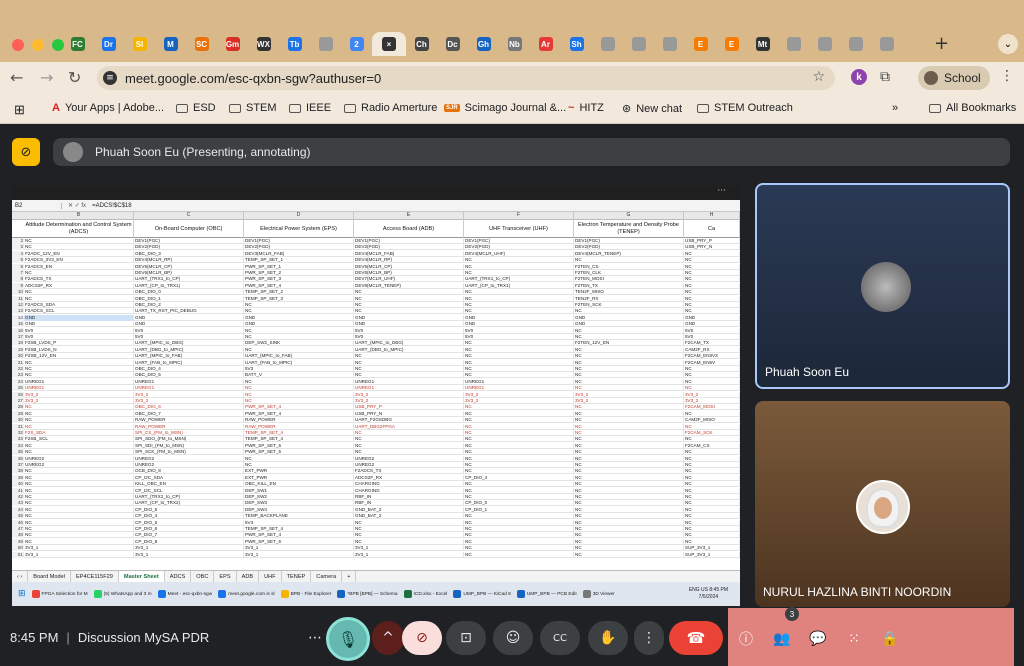  I want to click on column-header: G, so click(629, 216).